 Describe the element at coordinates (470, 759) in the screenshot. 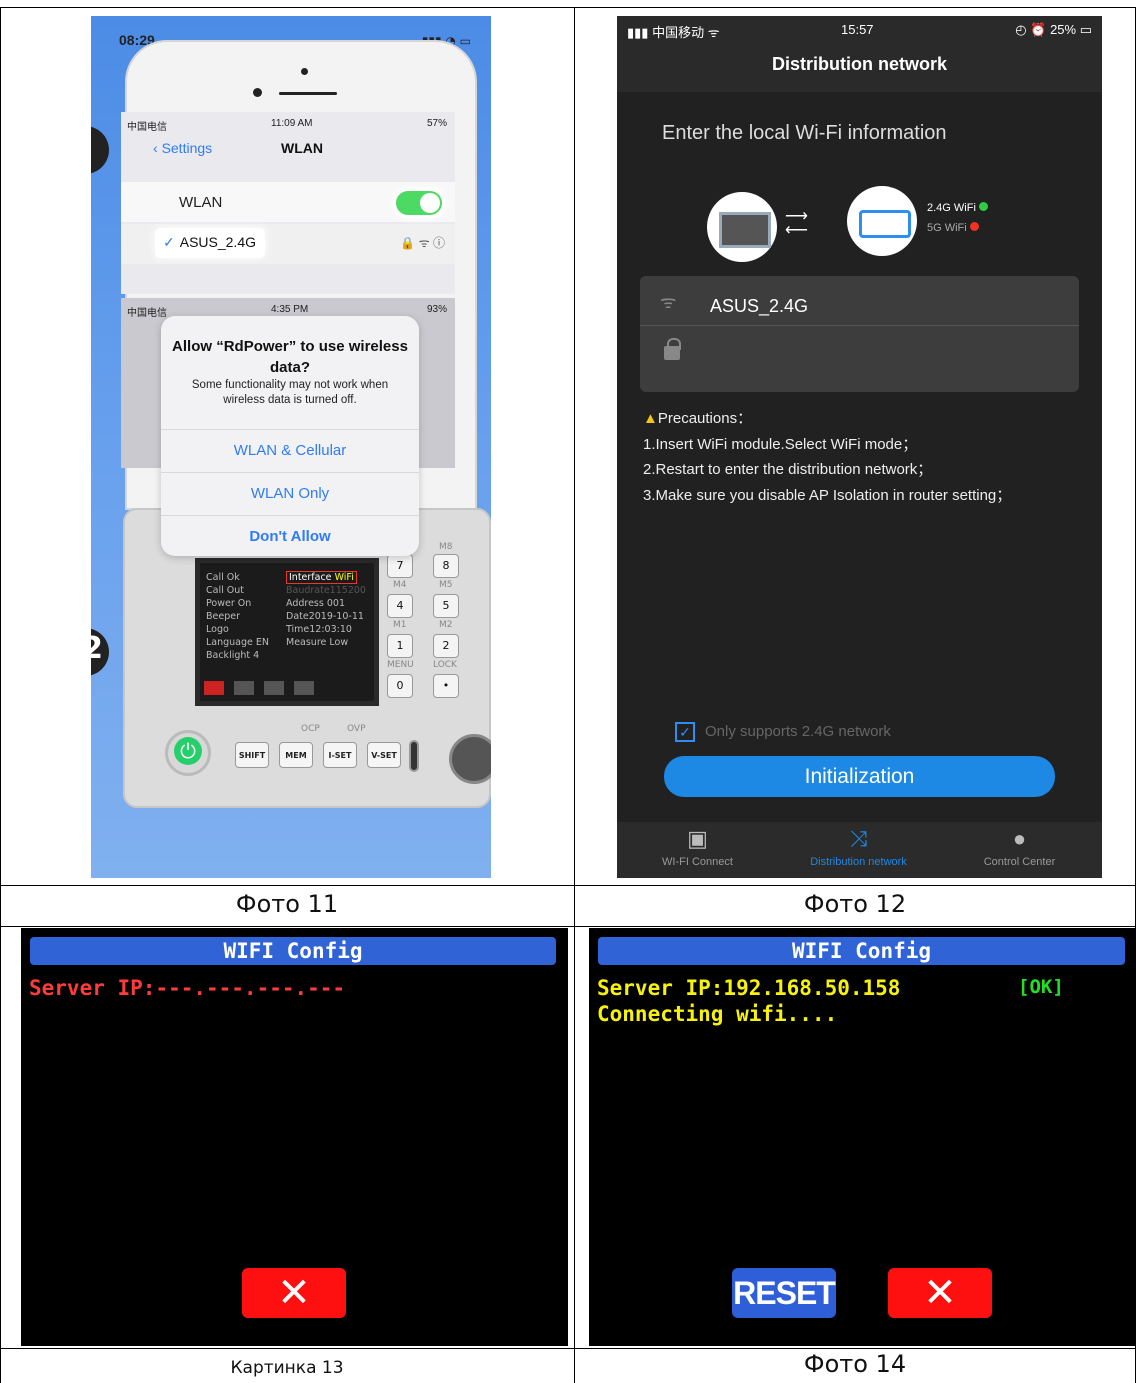

I see `rotary-knob` at that location.